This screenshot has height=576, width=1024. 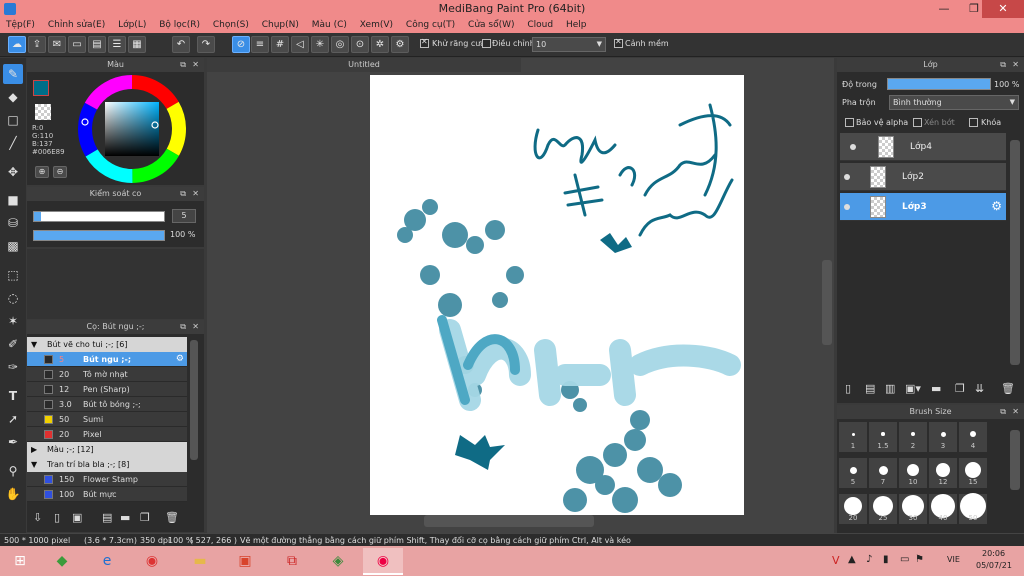 What do you see at coordinates (540, 25) in the screenshot?
I see `menu-cloud: Cloud` at bounding box center [540, 25].